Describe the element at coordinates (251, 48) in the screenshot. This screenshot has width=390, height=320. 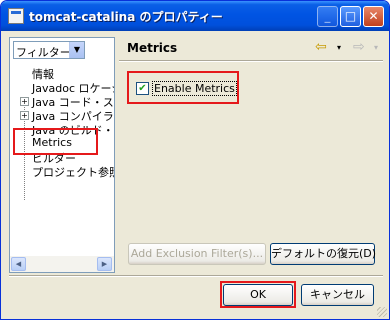
I see `page-header: Metrics ⇦ ▾ ⇨ ▾` at that location.